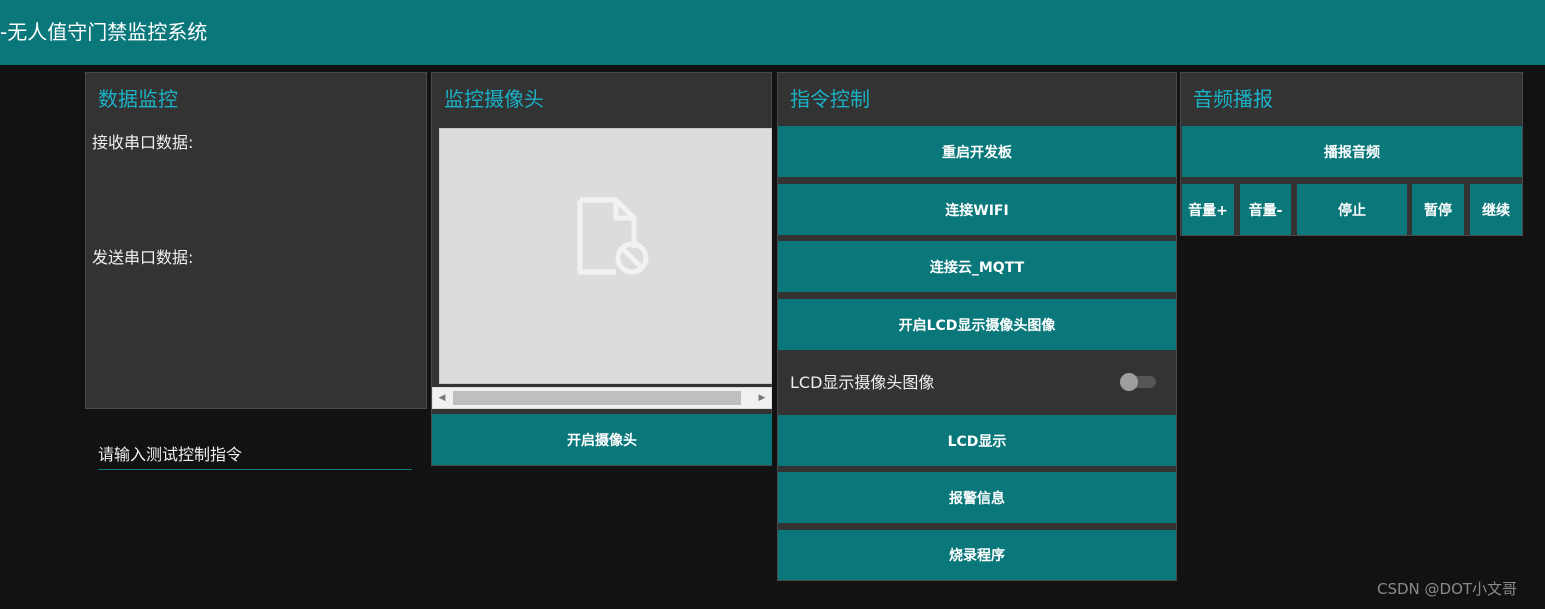 The height and width of the screenshot is (609, 1545). I want to click on camera-horizontal-scrollbar: ◀ ▶, so click(602, 398).